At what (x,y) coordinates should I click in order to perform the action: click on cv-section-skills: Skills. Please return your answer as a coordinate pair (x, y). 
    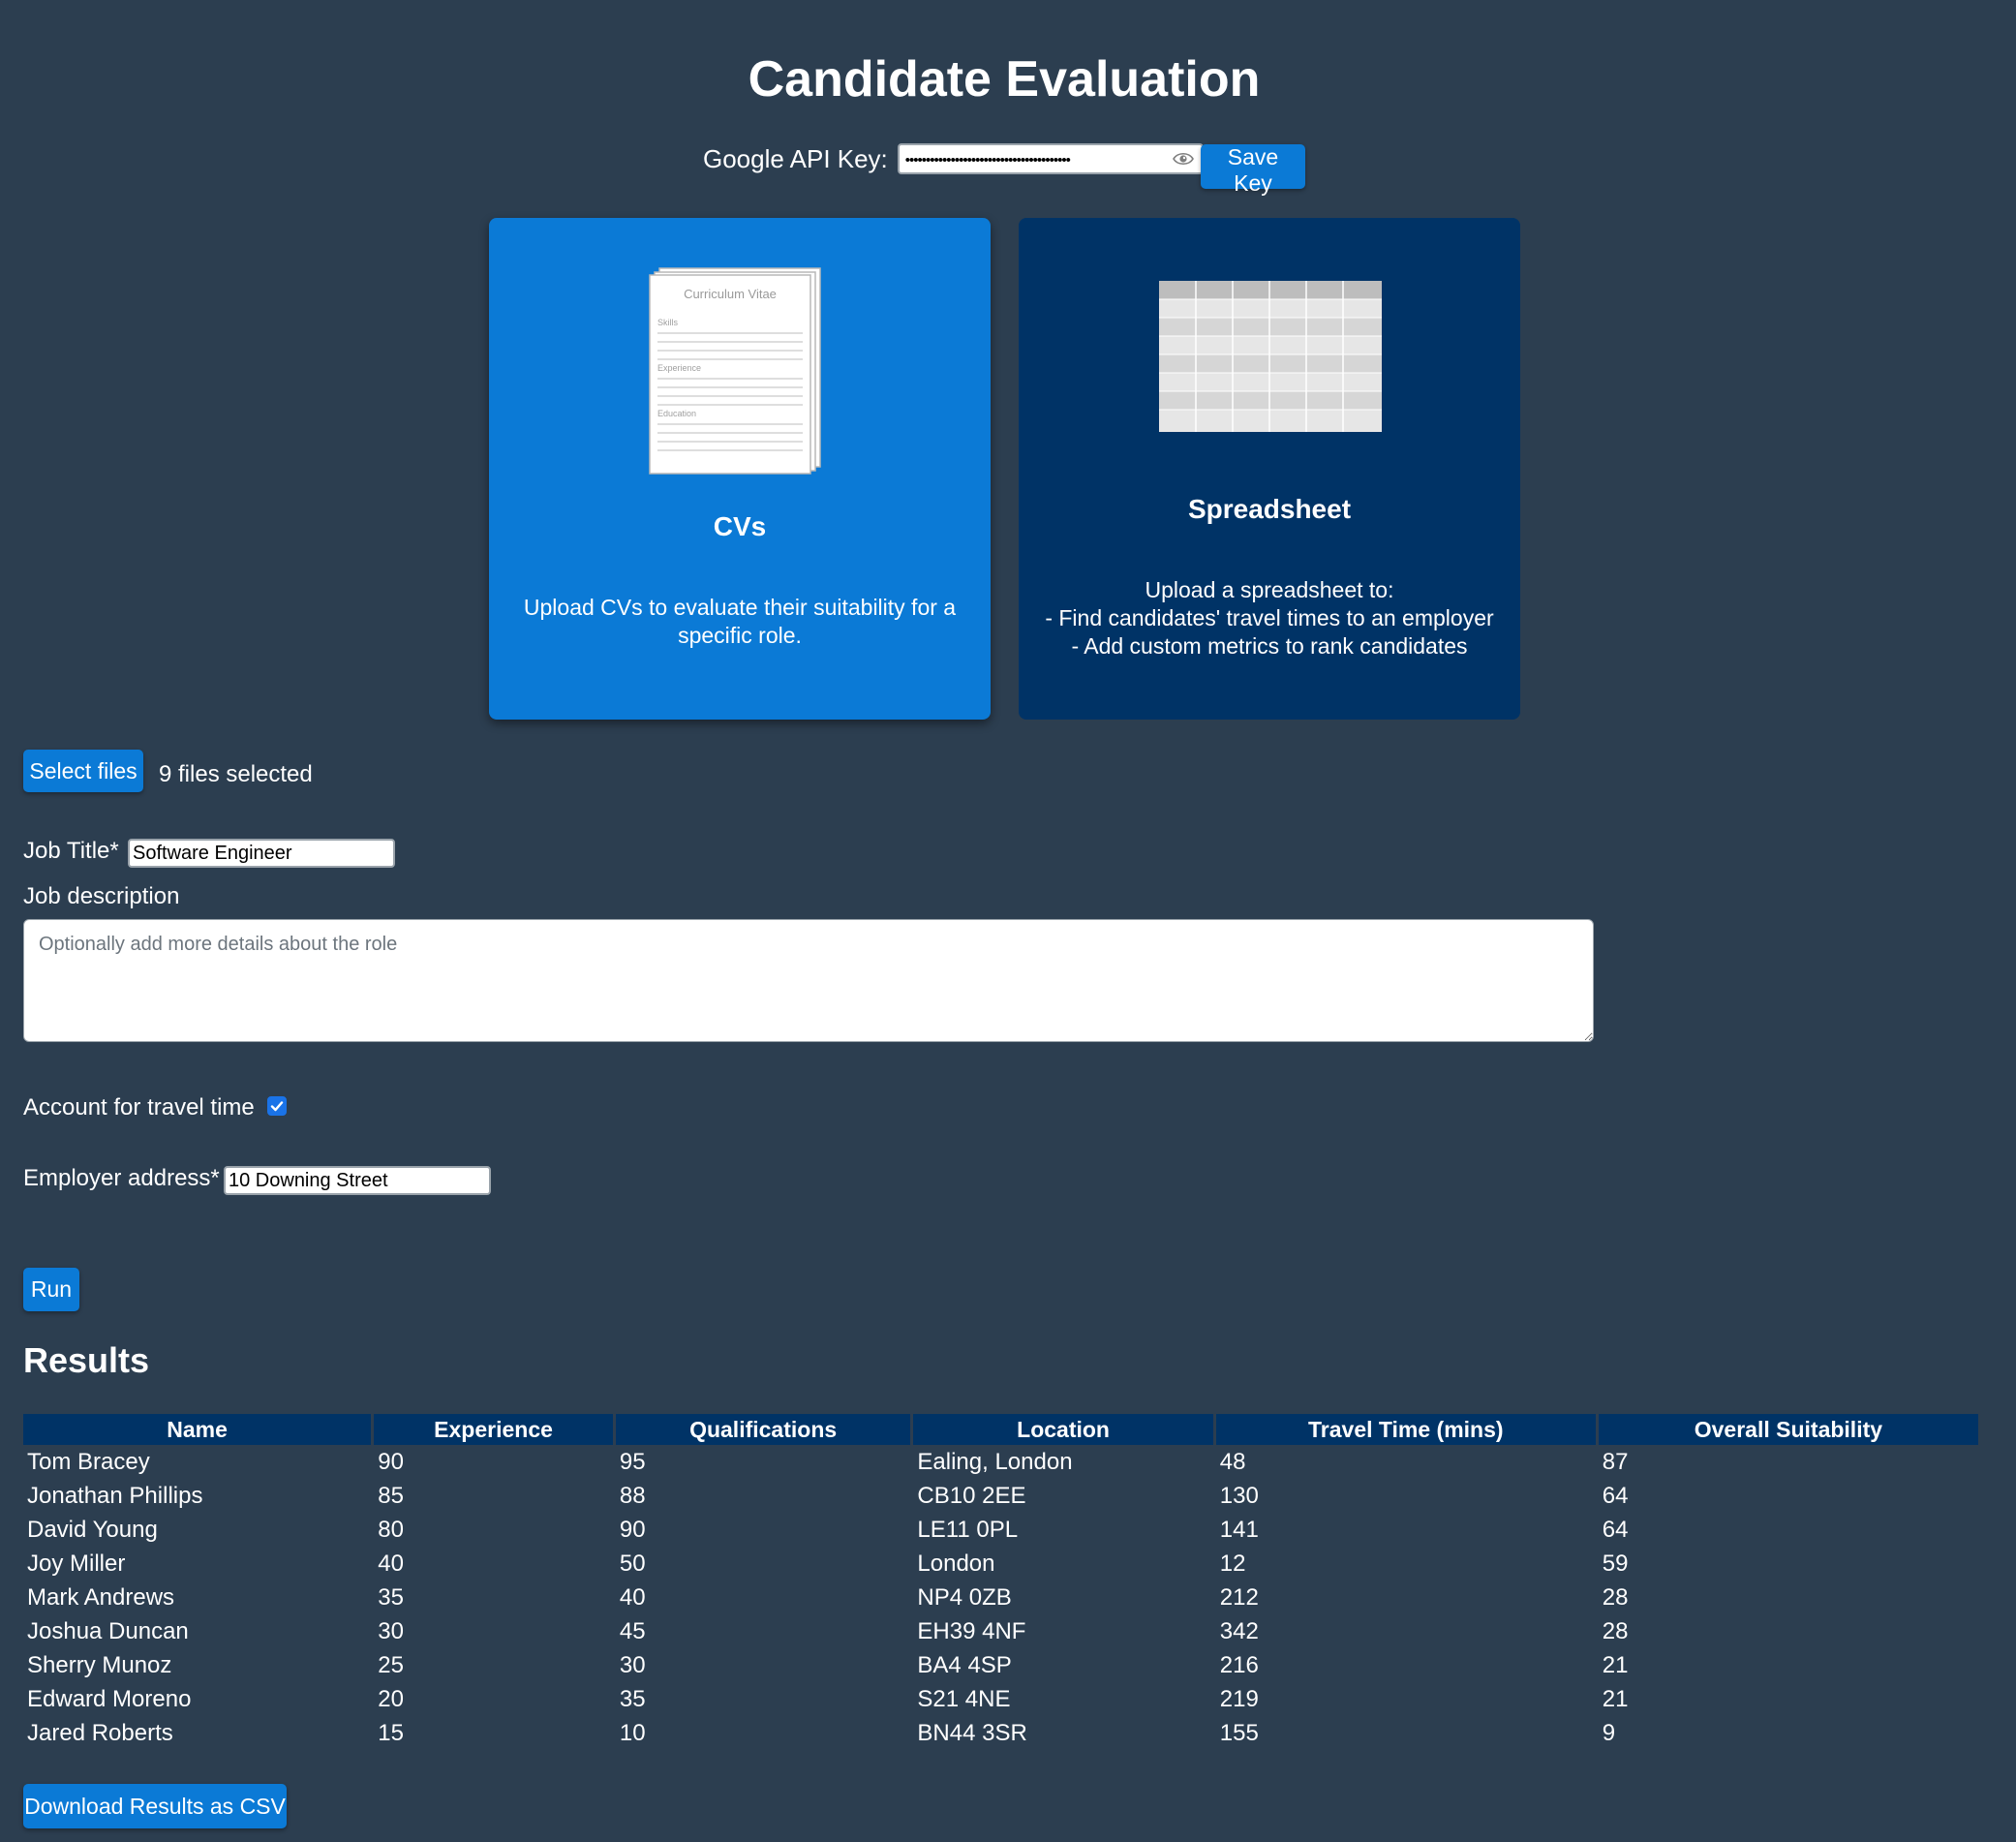
    Looking at the image, I should click on (668, 322).